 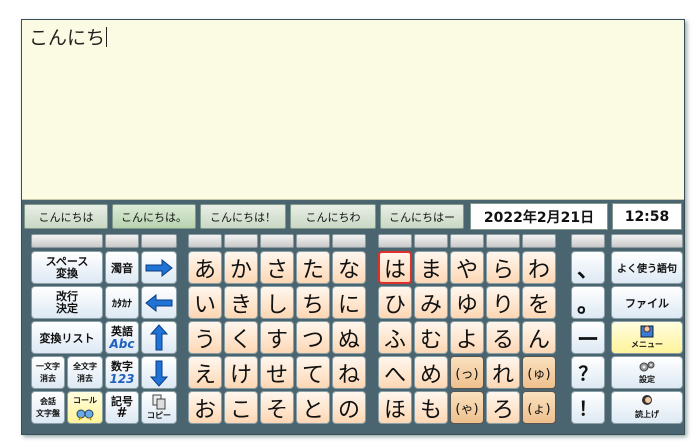 What do you see at coordinates (122, 407) in the screenshot?
I see `symbols-button: 記号 #` at bounding box center [122, 407].